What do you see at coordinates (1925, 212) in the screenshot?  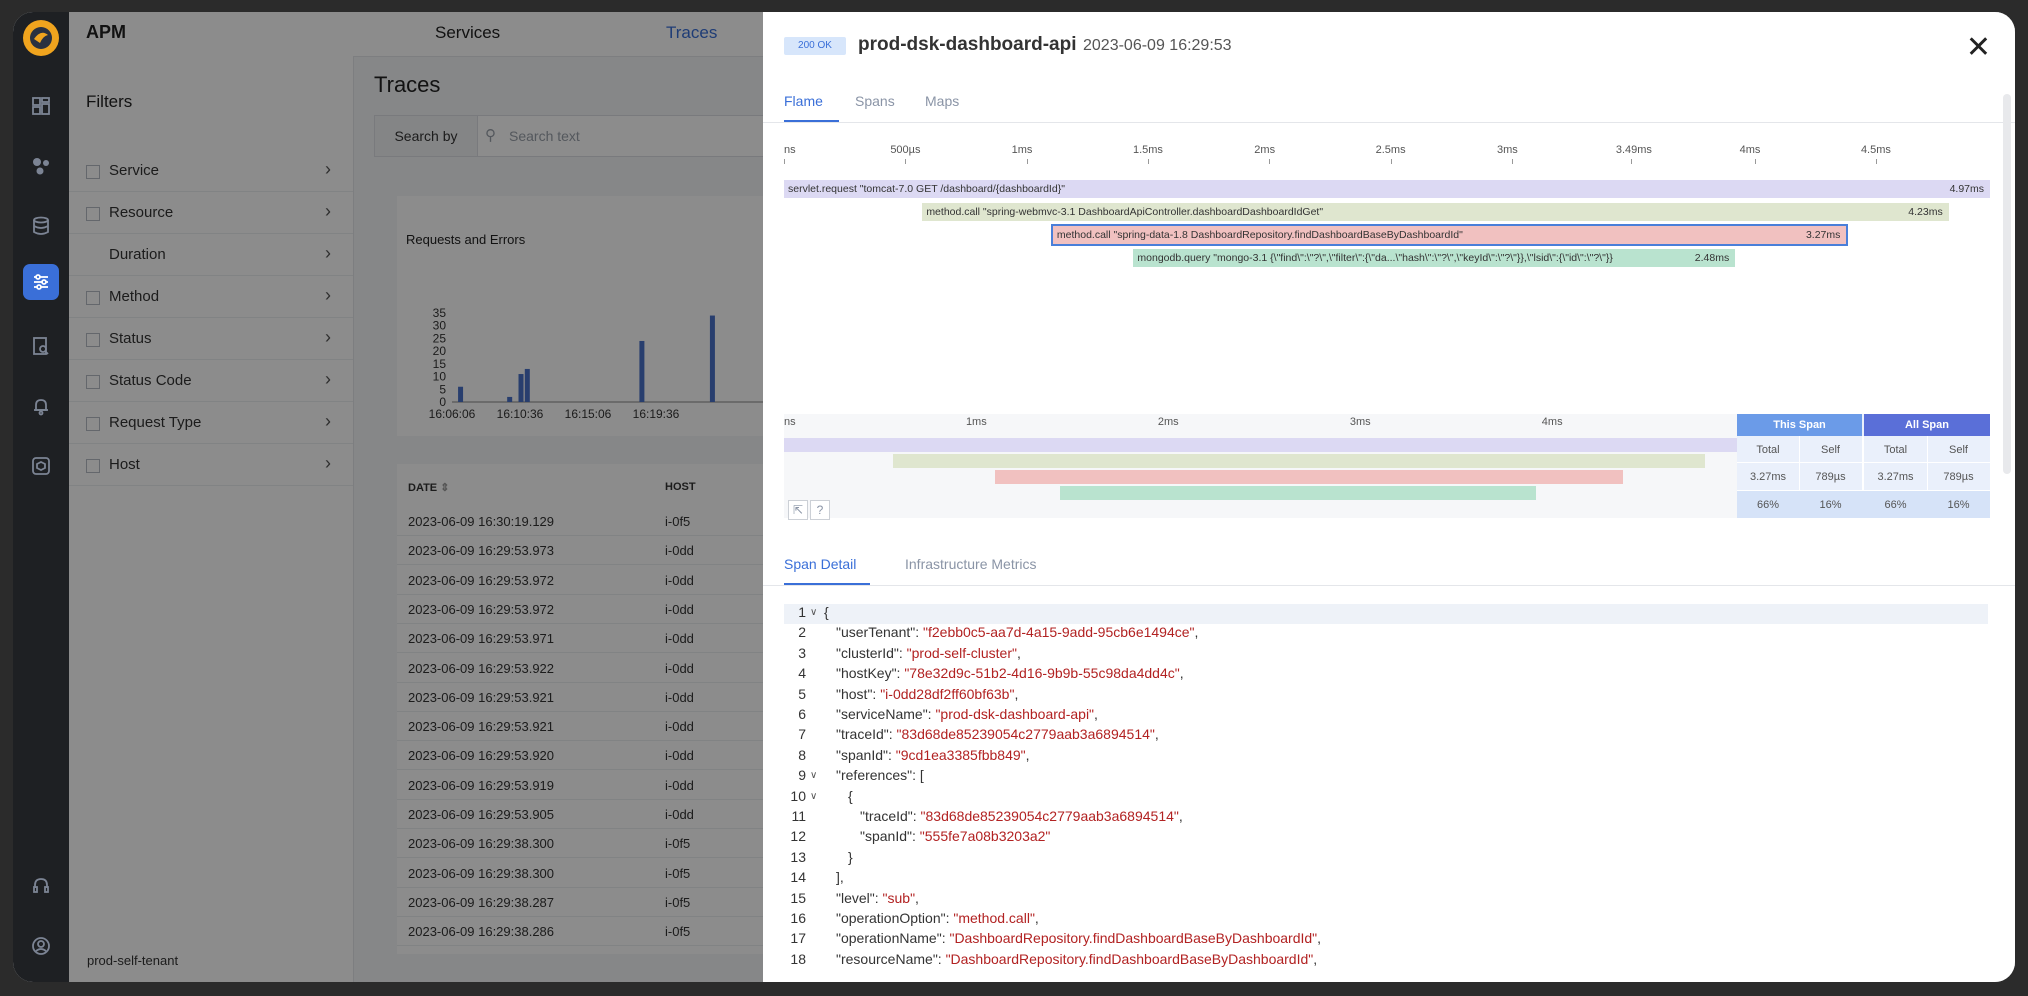 I see `span-duration: 4.23ms` at bounding box center [1925, 212].